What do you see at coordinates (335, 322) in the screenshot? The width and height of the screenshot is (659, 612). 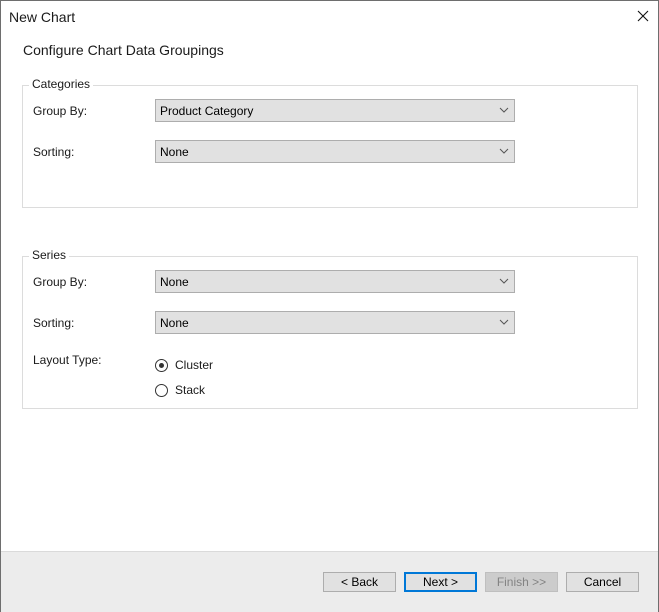 I see `series-sorting-select: None` at bounding box center [335, 322].